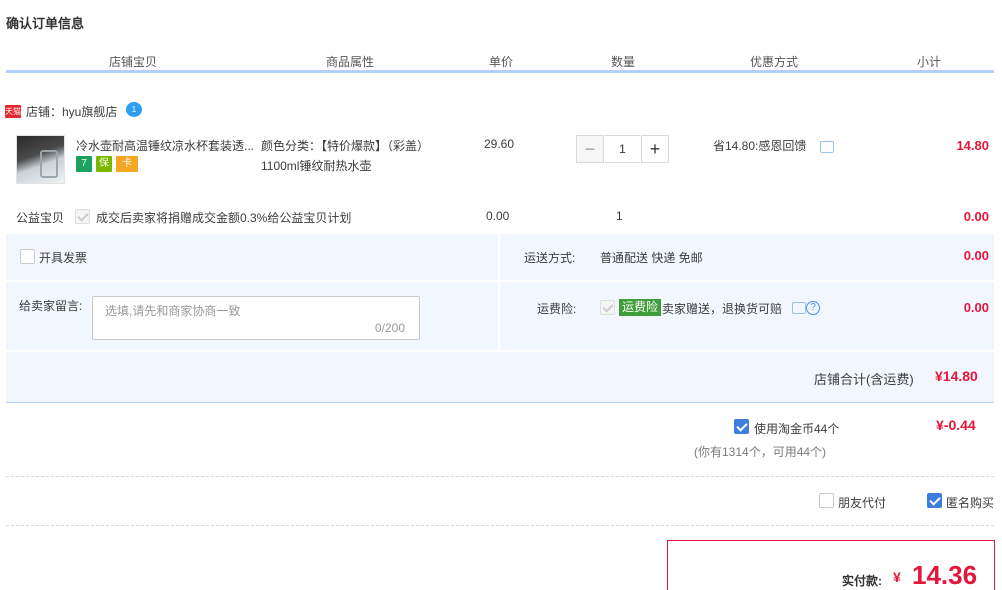 Image resolution: width=1002 pixels, height=590 pixels. What do you see at coordinates (27, 256) in the screenshot?
I see `invoice-checkbox` at bounding box center [27, 256].